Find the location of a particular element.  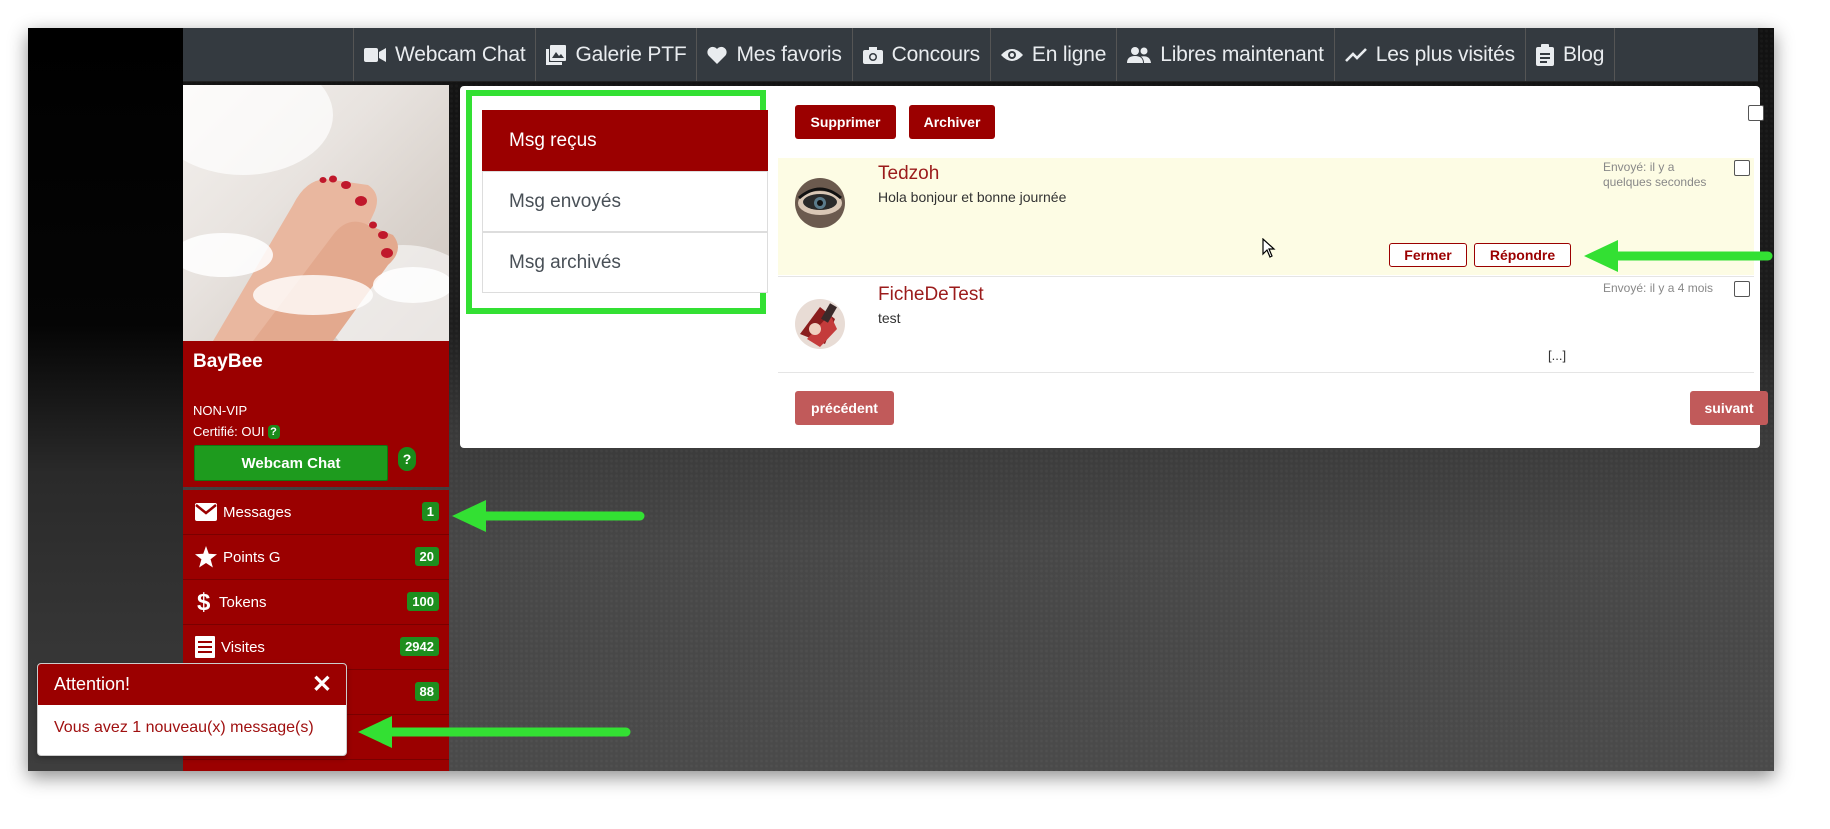

sidebar-item-label: Points G is located at coordinates (252, 557).